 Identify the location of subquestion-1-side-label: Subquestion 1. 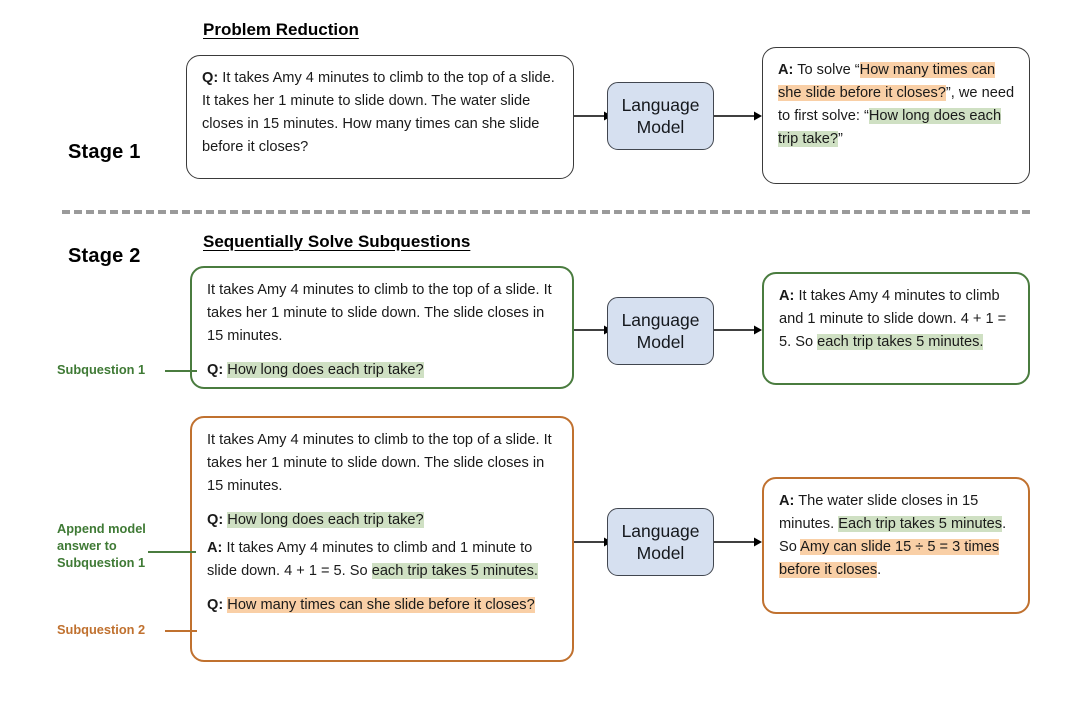
(101, 369).